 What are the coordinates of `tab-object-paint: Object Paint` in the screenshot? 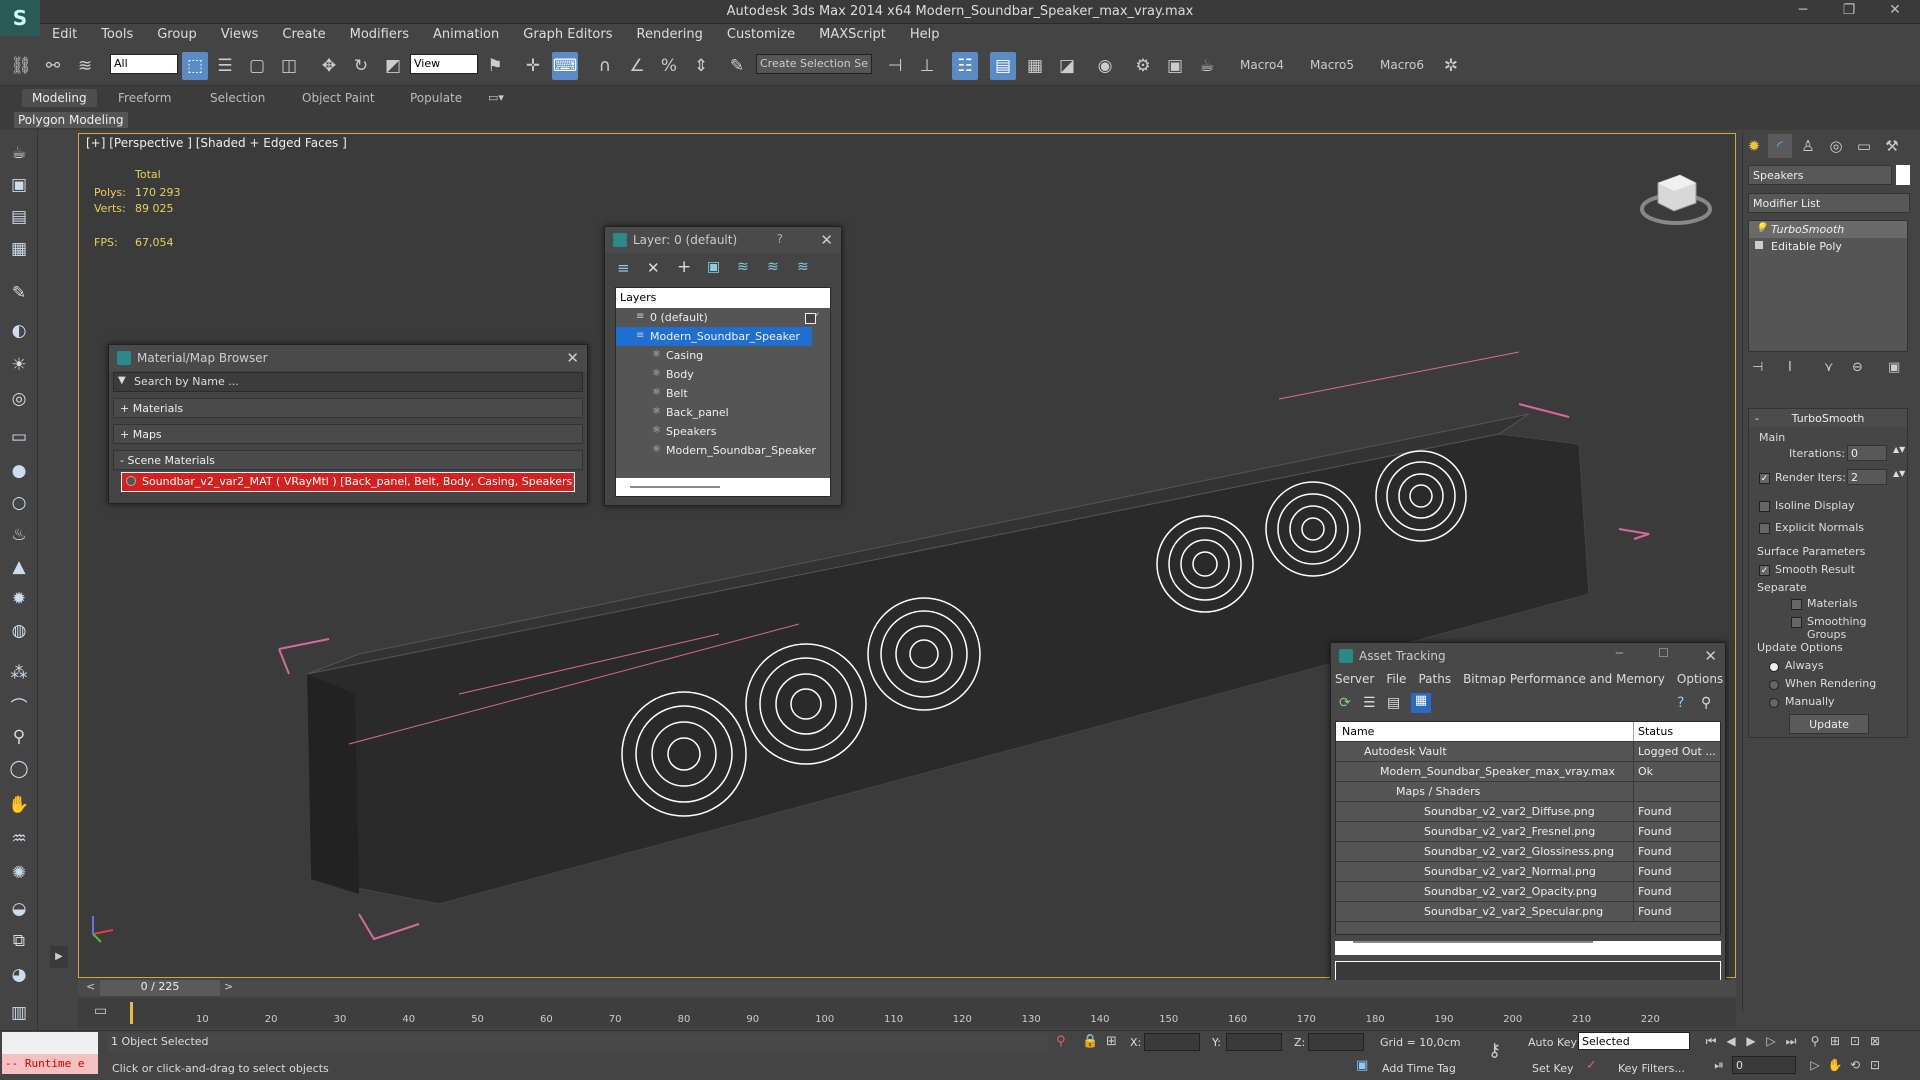 It's located at (338, 98).